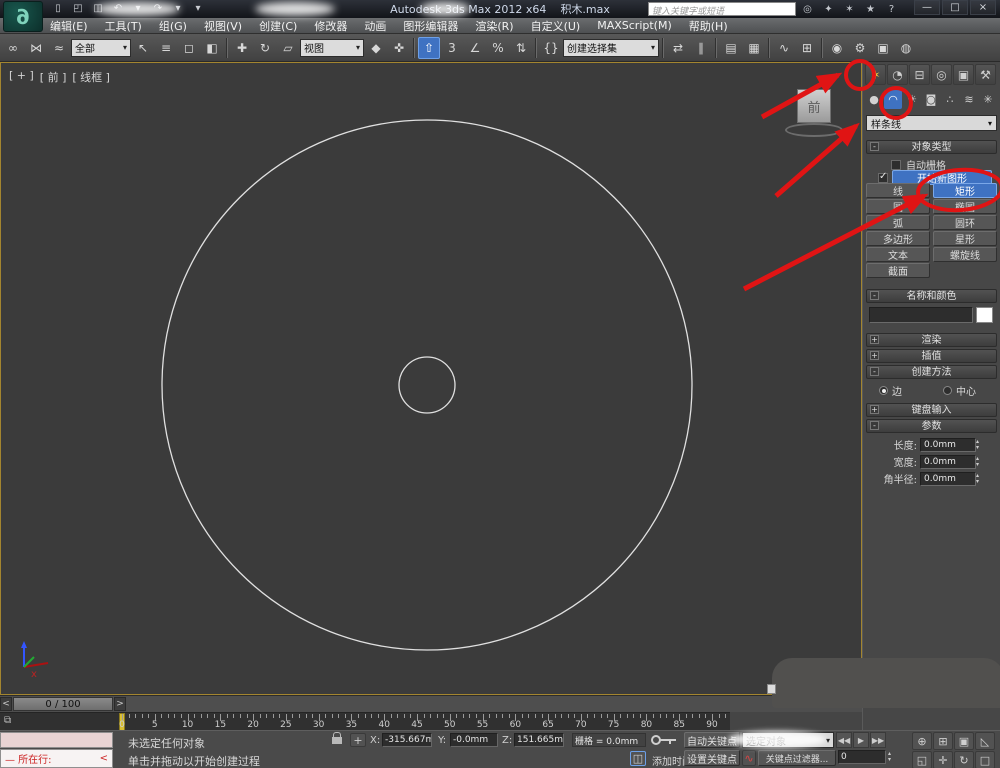 This screenshot has width=1000, height=768. What do you see at coordinates (898, 222) in the screenshot?
I see `object-type-button-4: 弧` at bounding box center [898, 222].